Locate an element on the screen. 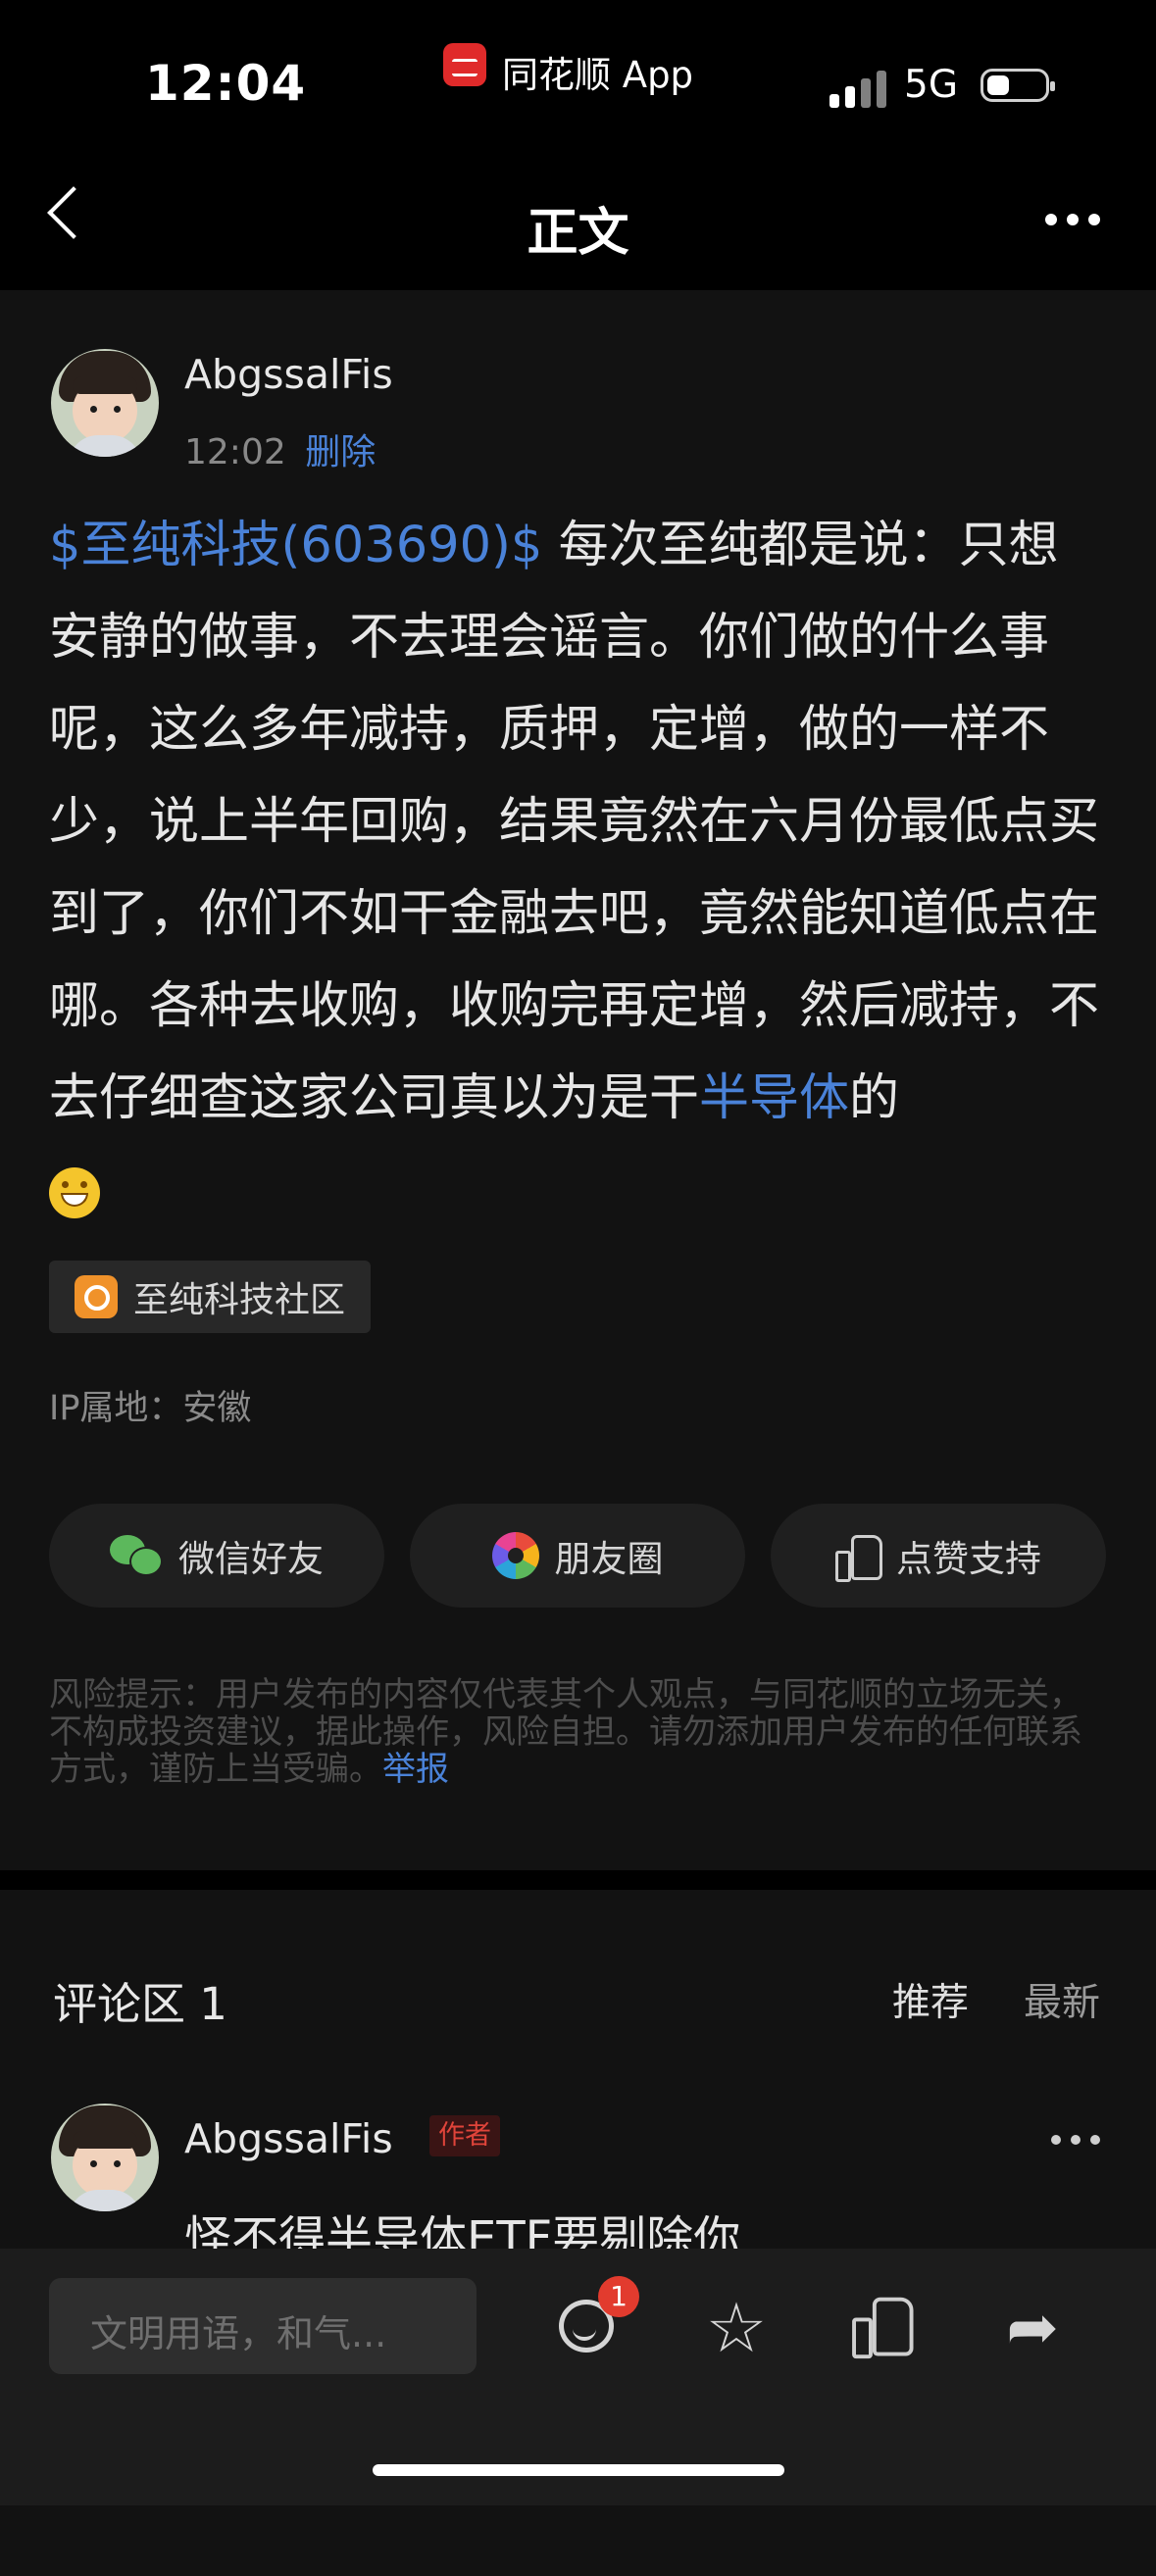 The image size is (1156, 2576). share-wechat-label: 微信好友 is located at coordinates (251, 1559).